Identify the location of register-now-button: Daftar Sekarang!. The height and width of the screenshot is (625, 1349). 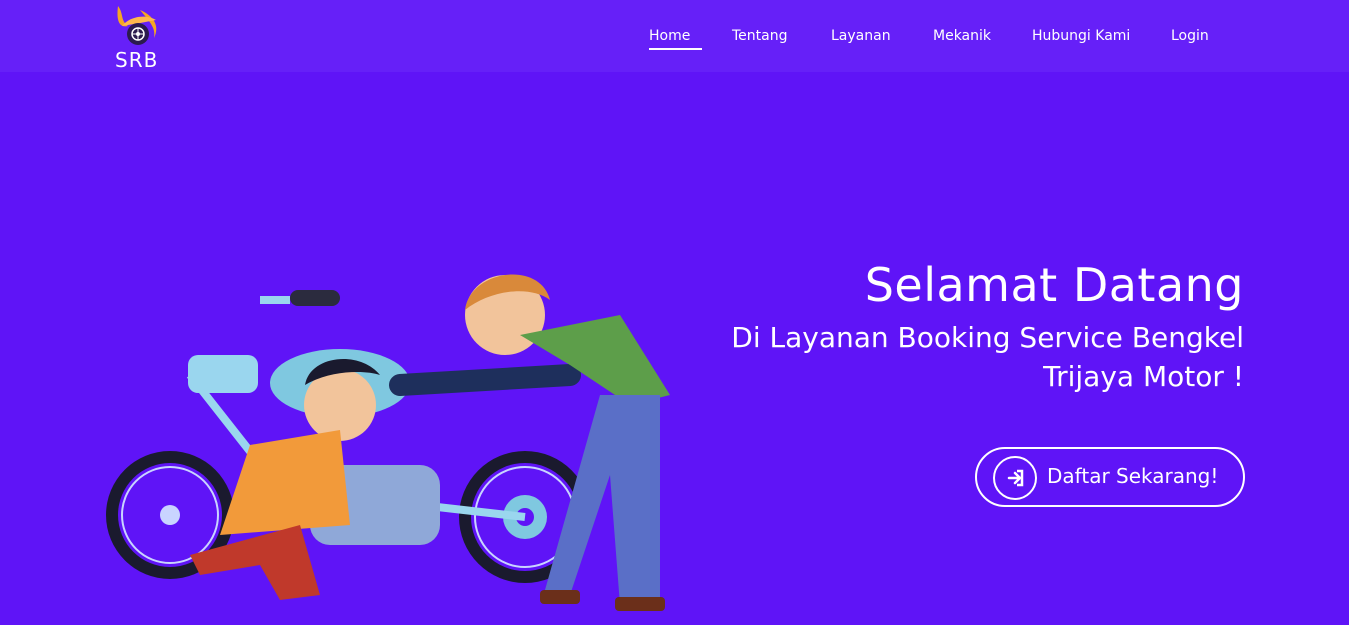
(1110, 477).